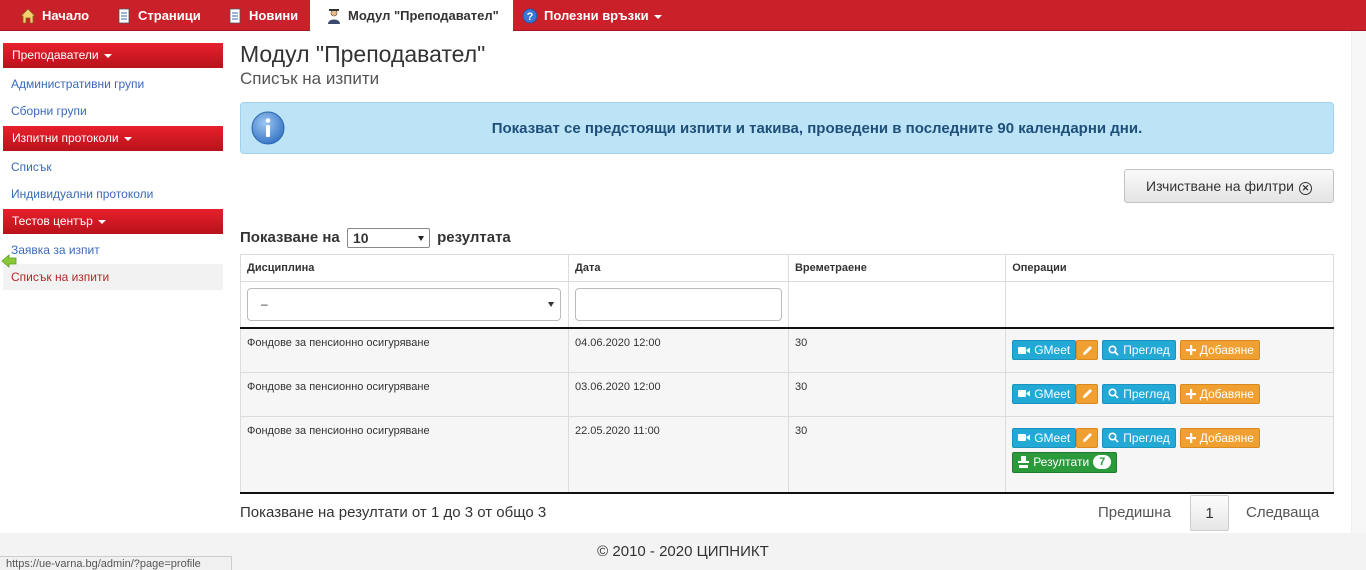 Image resolution: width=1366 pixels, height=570 pixels. I want to click on sidebar-section-exam-protocols: Изпитни протоколи, so click(113, 138).